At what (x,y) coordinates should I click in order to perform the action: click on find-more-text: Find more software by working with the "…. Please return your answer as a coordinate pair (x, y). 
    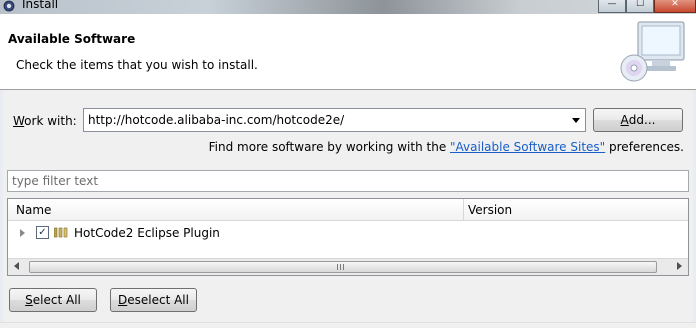
    Looking at the image, I should click on (446, 147).